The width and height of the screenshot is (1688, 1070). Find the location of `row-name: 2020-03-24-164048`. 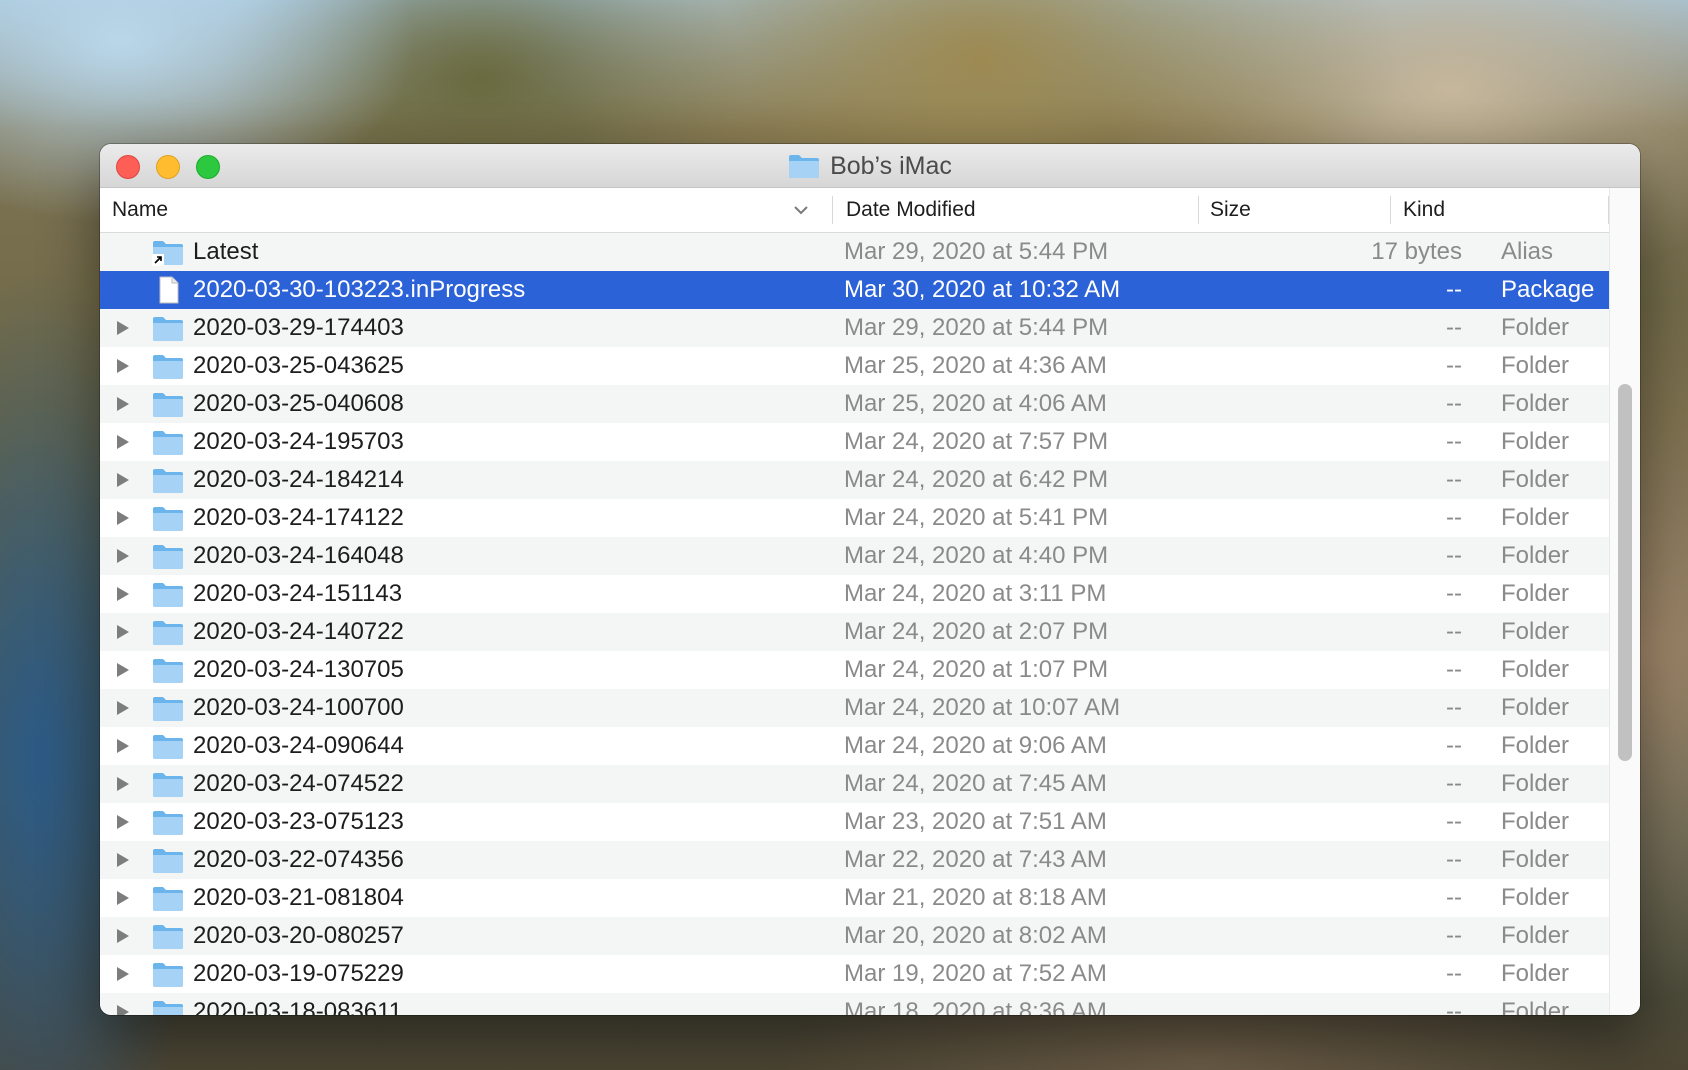

row-name: 2020-03-24-164048 is located at coordinates (298, 555).